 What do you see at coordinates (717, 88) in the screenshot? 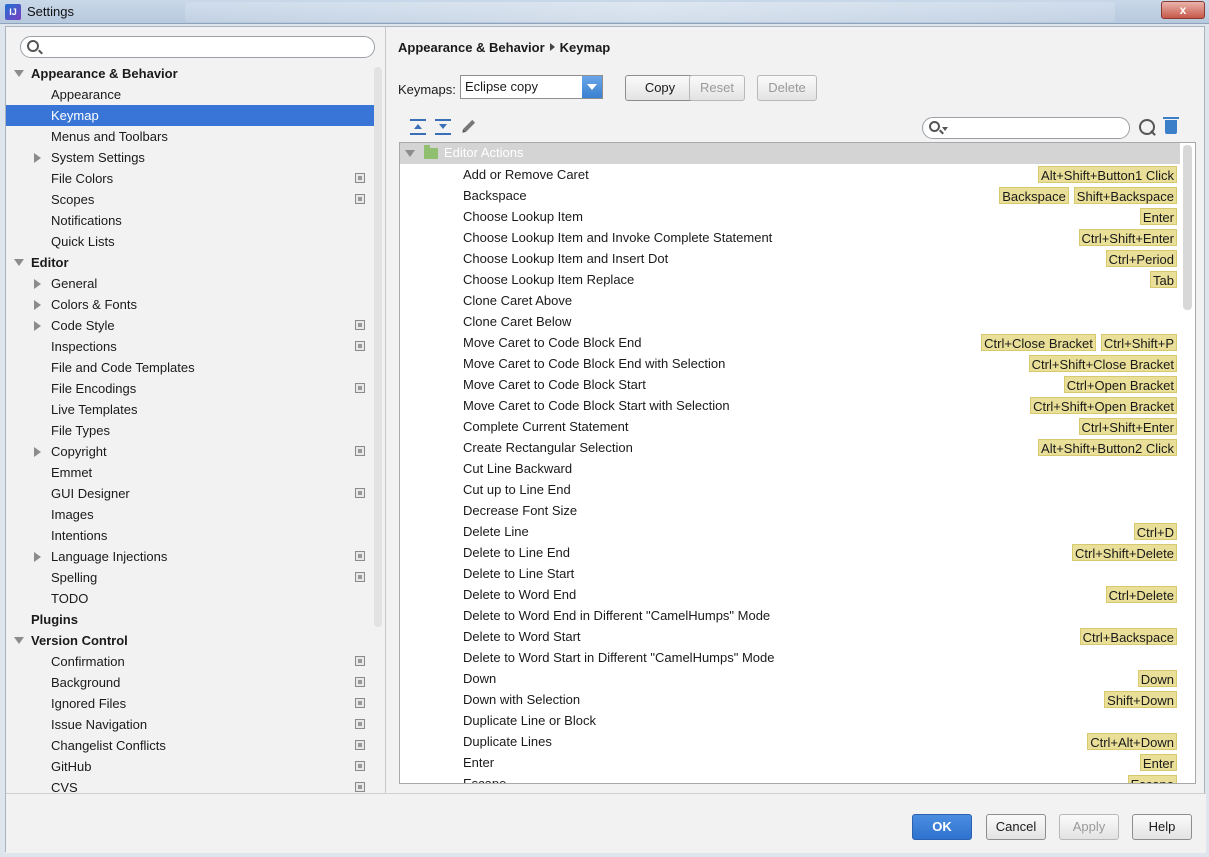
I see `reset-button: Reset` at bounding box center [717, 88].